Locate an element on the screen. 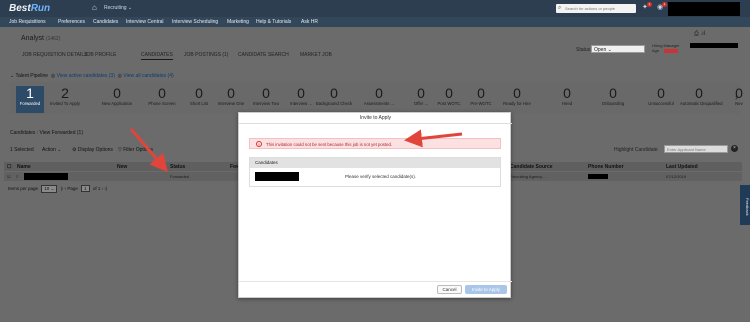 This screenshot has width=750, height=322. row-checkbox: ☑ is located at coordinates (9, 176).